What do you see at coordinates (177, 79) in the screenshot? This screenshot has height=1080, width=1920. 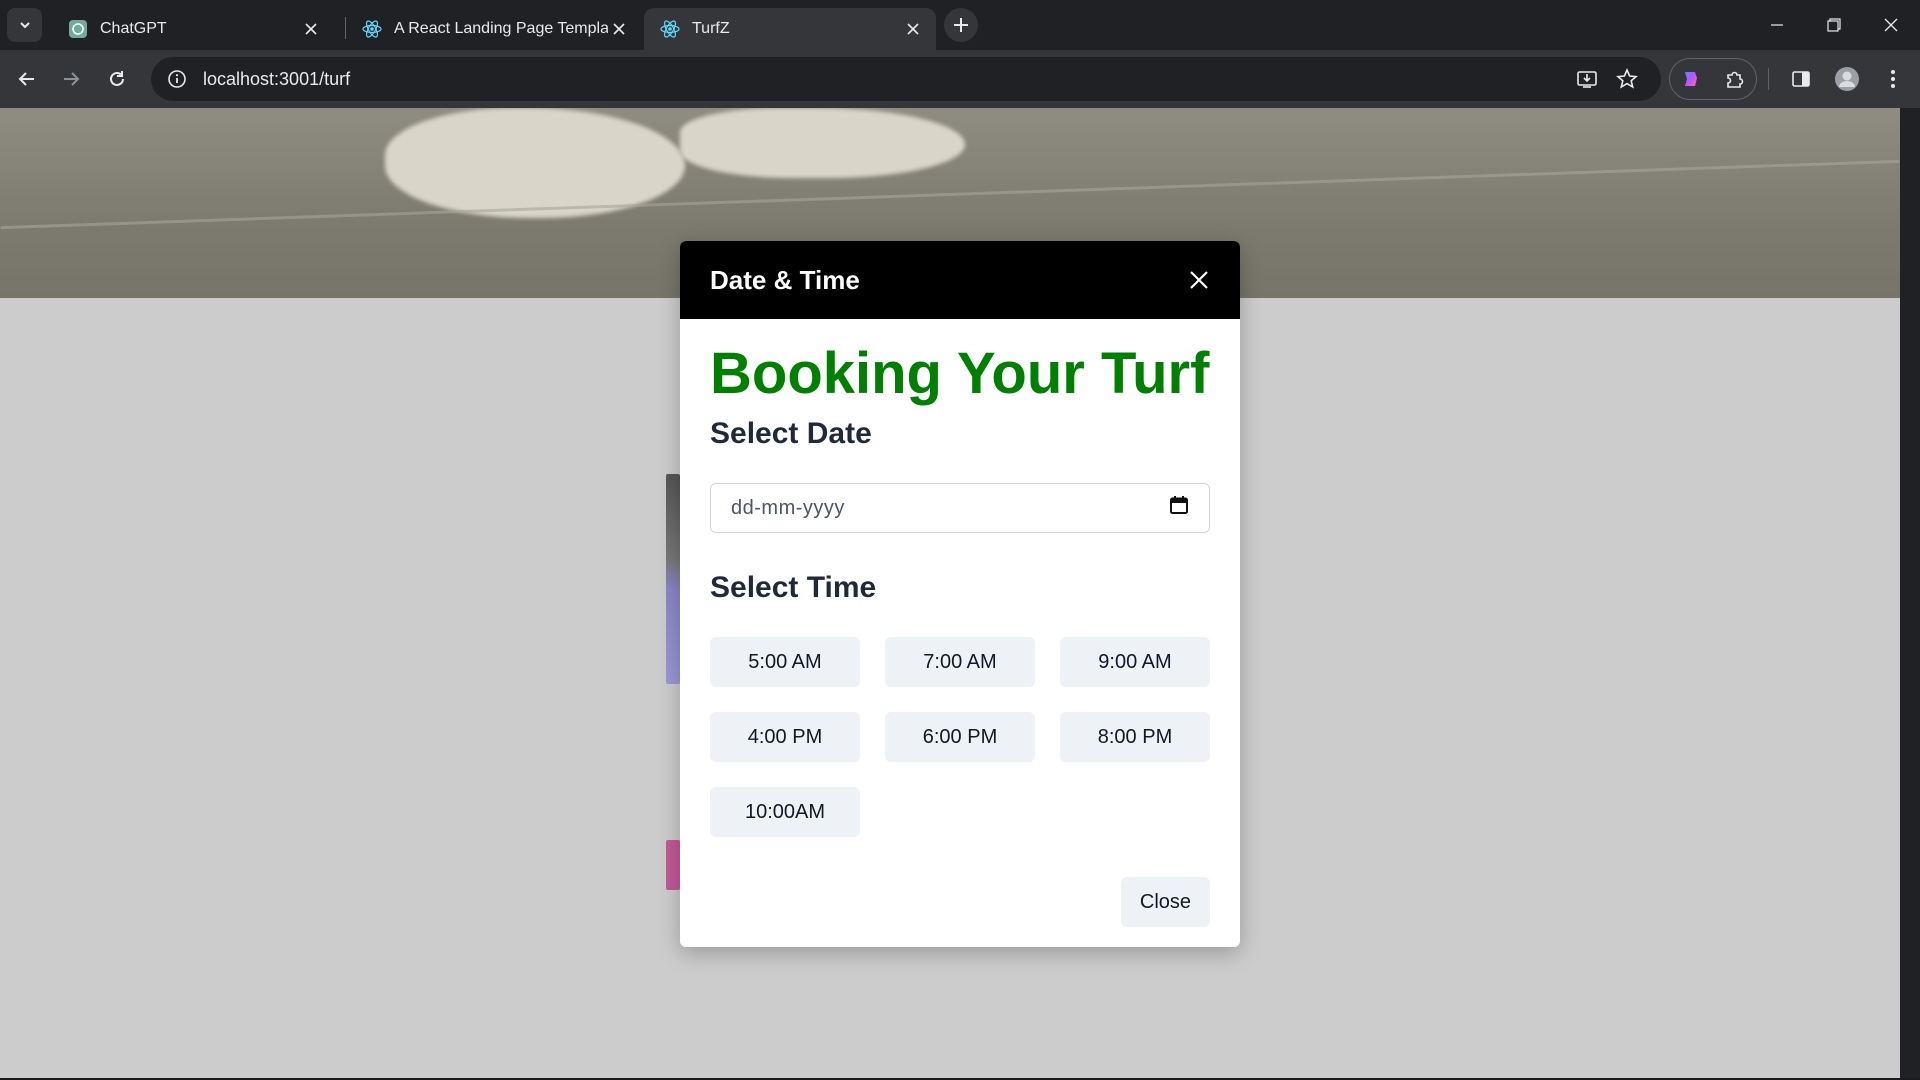 I see `site-info-icon` at bounding box center [177, 79].